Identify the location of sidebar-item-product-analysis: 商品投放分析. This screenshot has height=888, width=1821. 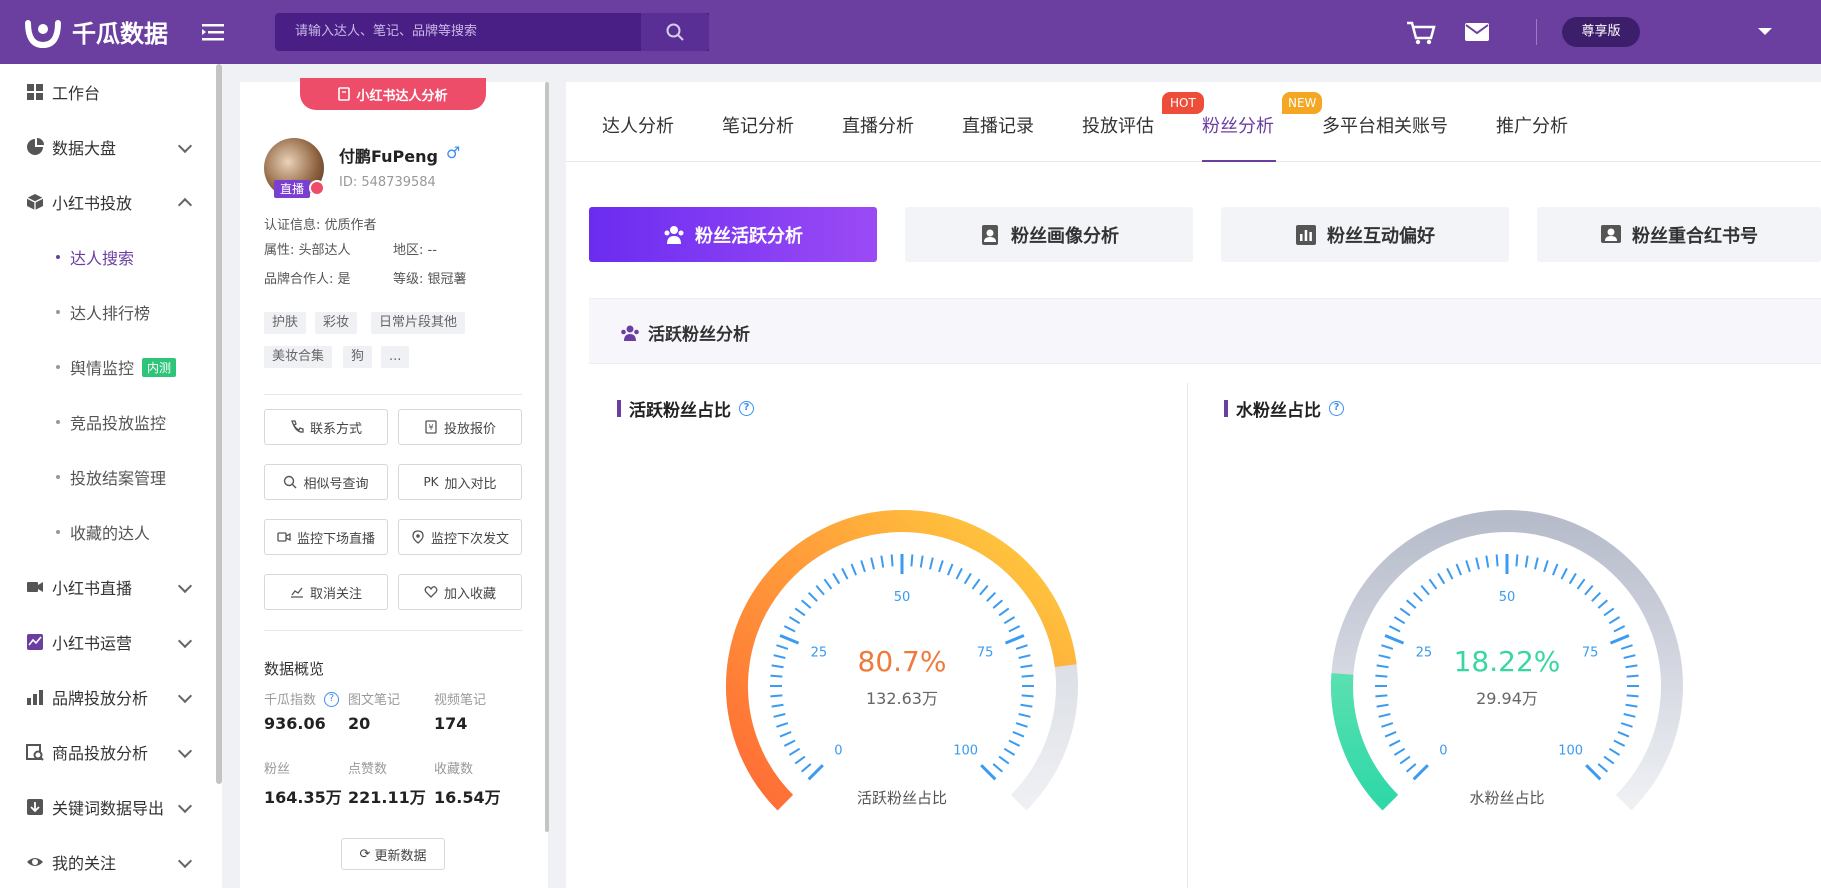
(108, 752).